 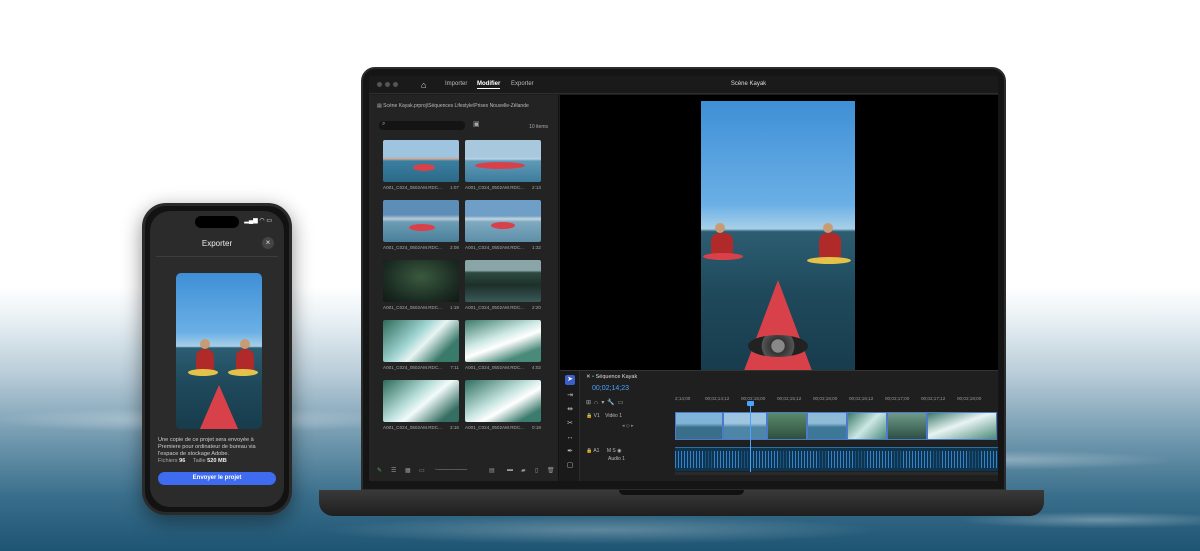 What do you see at coordinates (612, 403) in the screenshot?
I see `wrench-icon: 🔧` at bounding box center [612, 403].